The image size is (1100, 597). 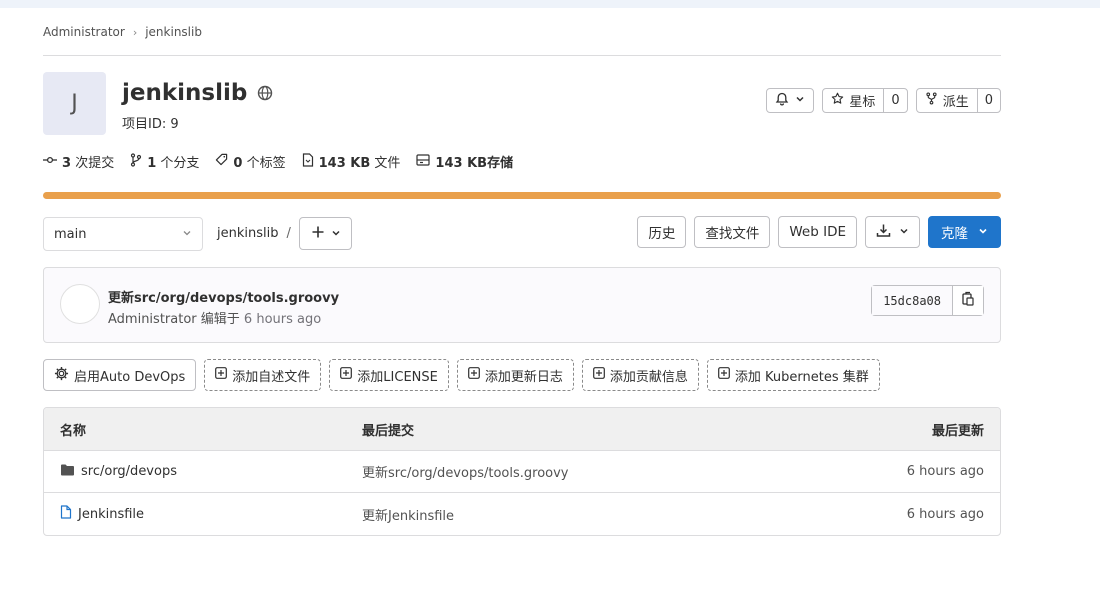 I want to click on commit-sha-group: 15dc8a08, so click(x=927, y=300).